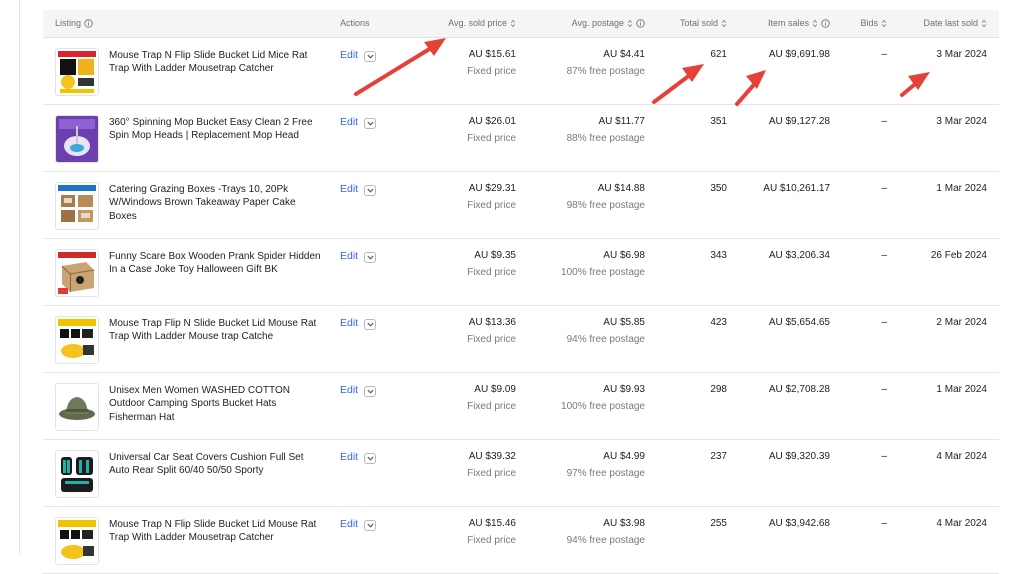 This screenshot has width=1024, height=574. What do you see at coordinates (482, 23) in the screenshot?
I see `column-header-avg-sold-price: Avg. sold price` at bounding box center [482, 23].